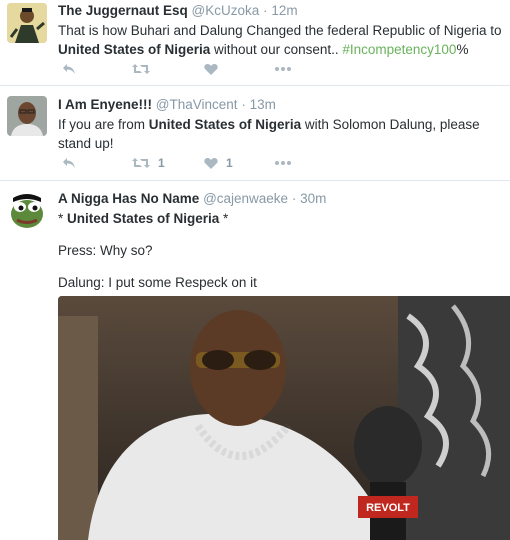 This screenshot has height=540, width=510. I want to click on tweet-actions, so click(188, 69).